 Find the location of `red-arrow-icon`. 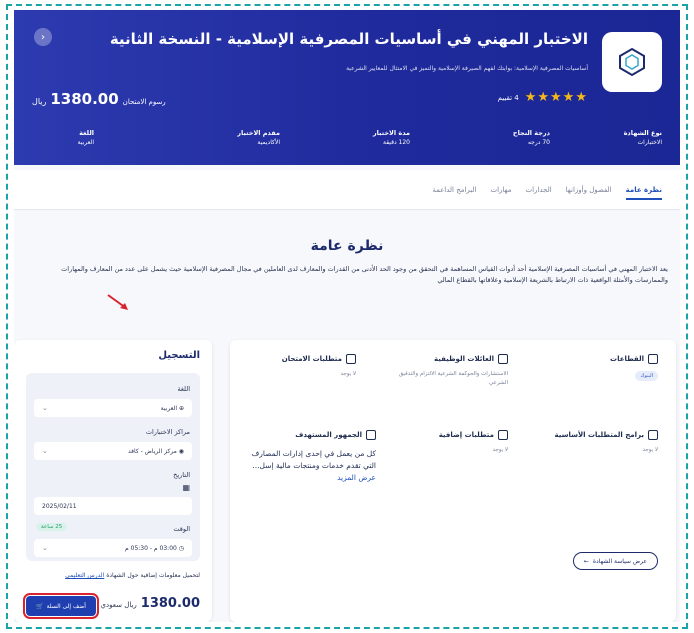

red-arrow-icon is located at coordinates (117, 302).